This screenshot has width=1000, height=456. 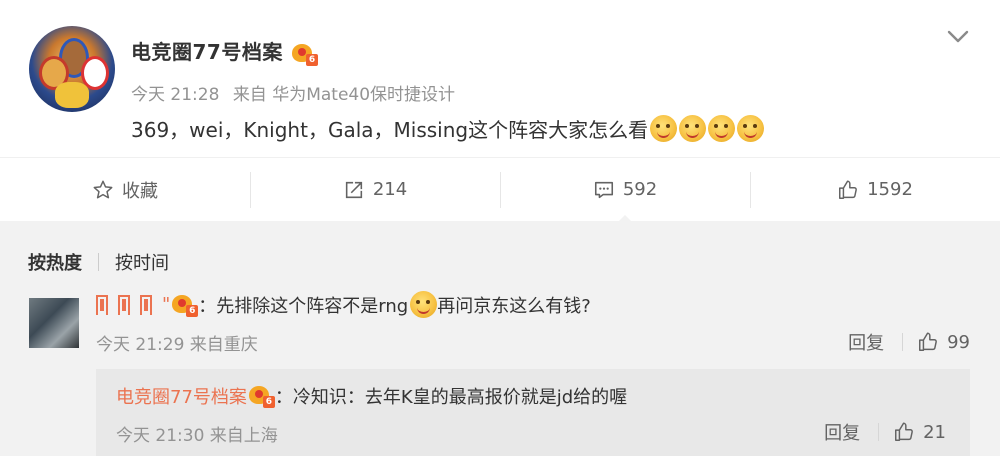 What do you see at coordinates (72, 69) in the screenshot?
I see `avatar` at bounding box center [72, 69].